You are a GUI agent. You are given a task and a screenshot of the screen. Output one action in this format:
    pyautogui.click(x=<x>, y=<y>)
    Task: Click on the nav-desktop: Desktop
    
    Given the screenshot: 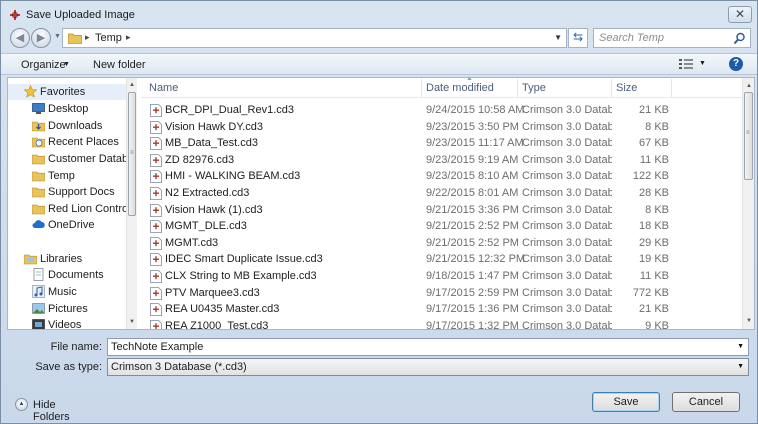 What is the action you would take?
    pyautogui.click(x=67, y=109)
    